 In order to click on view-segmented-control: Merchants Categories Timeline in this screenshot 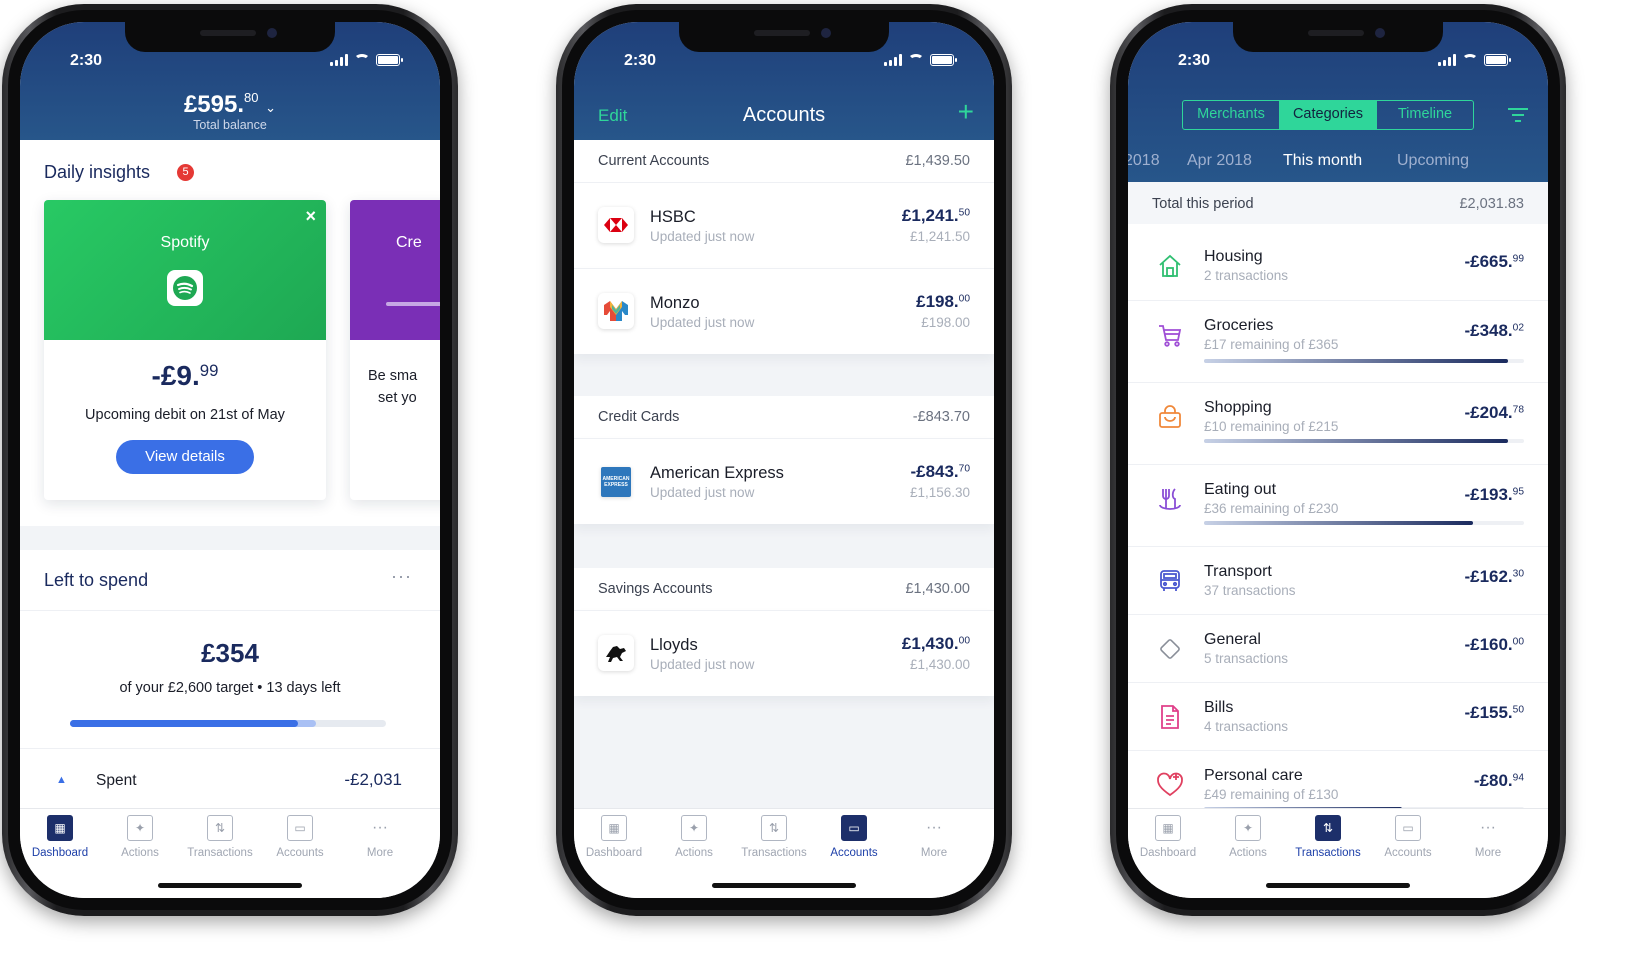, I will do `click(1328, 115)`.